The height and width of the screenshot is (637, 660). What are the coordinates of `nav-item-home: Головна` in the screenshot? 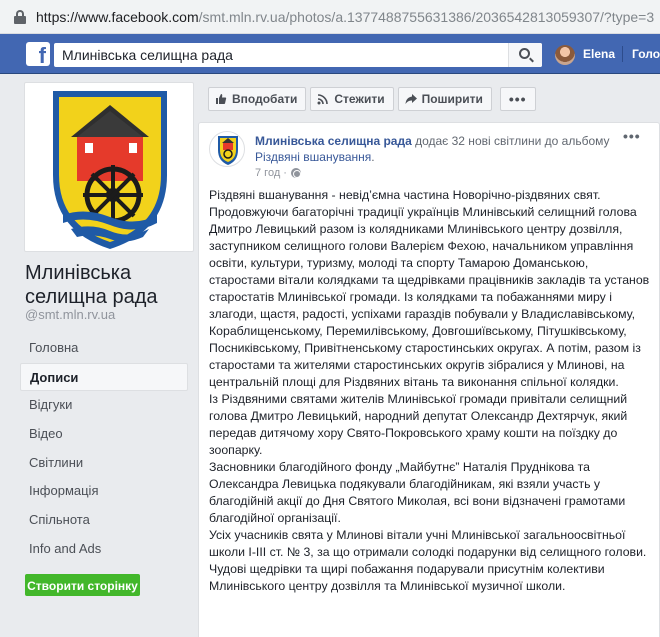 It's located at (104, 348).